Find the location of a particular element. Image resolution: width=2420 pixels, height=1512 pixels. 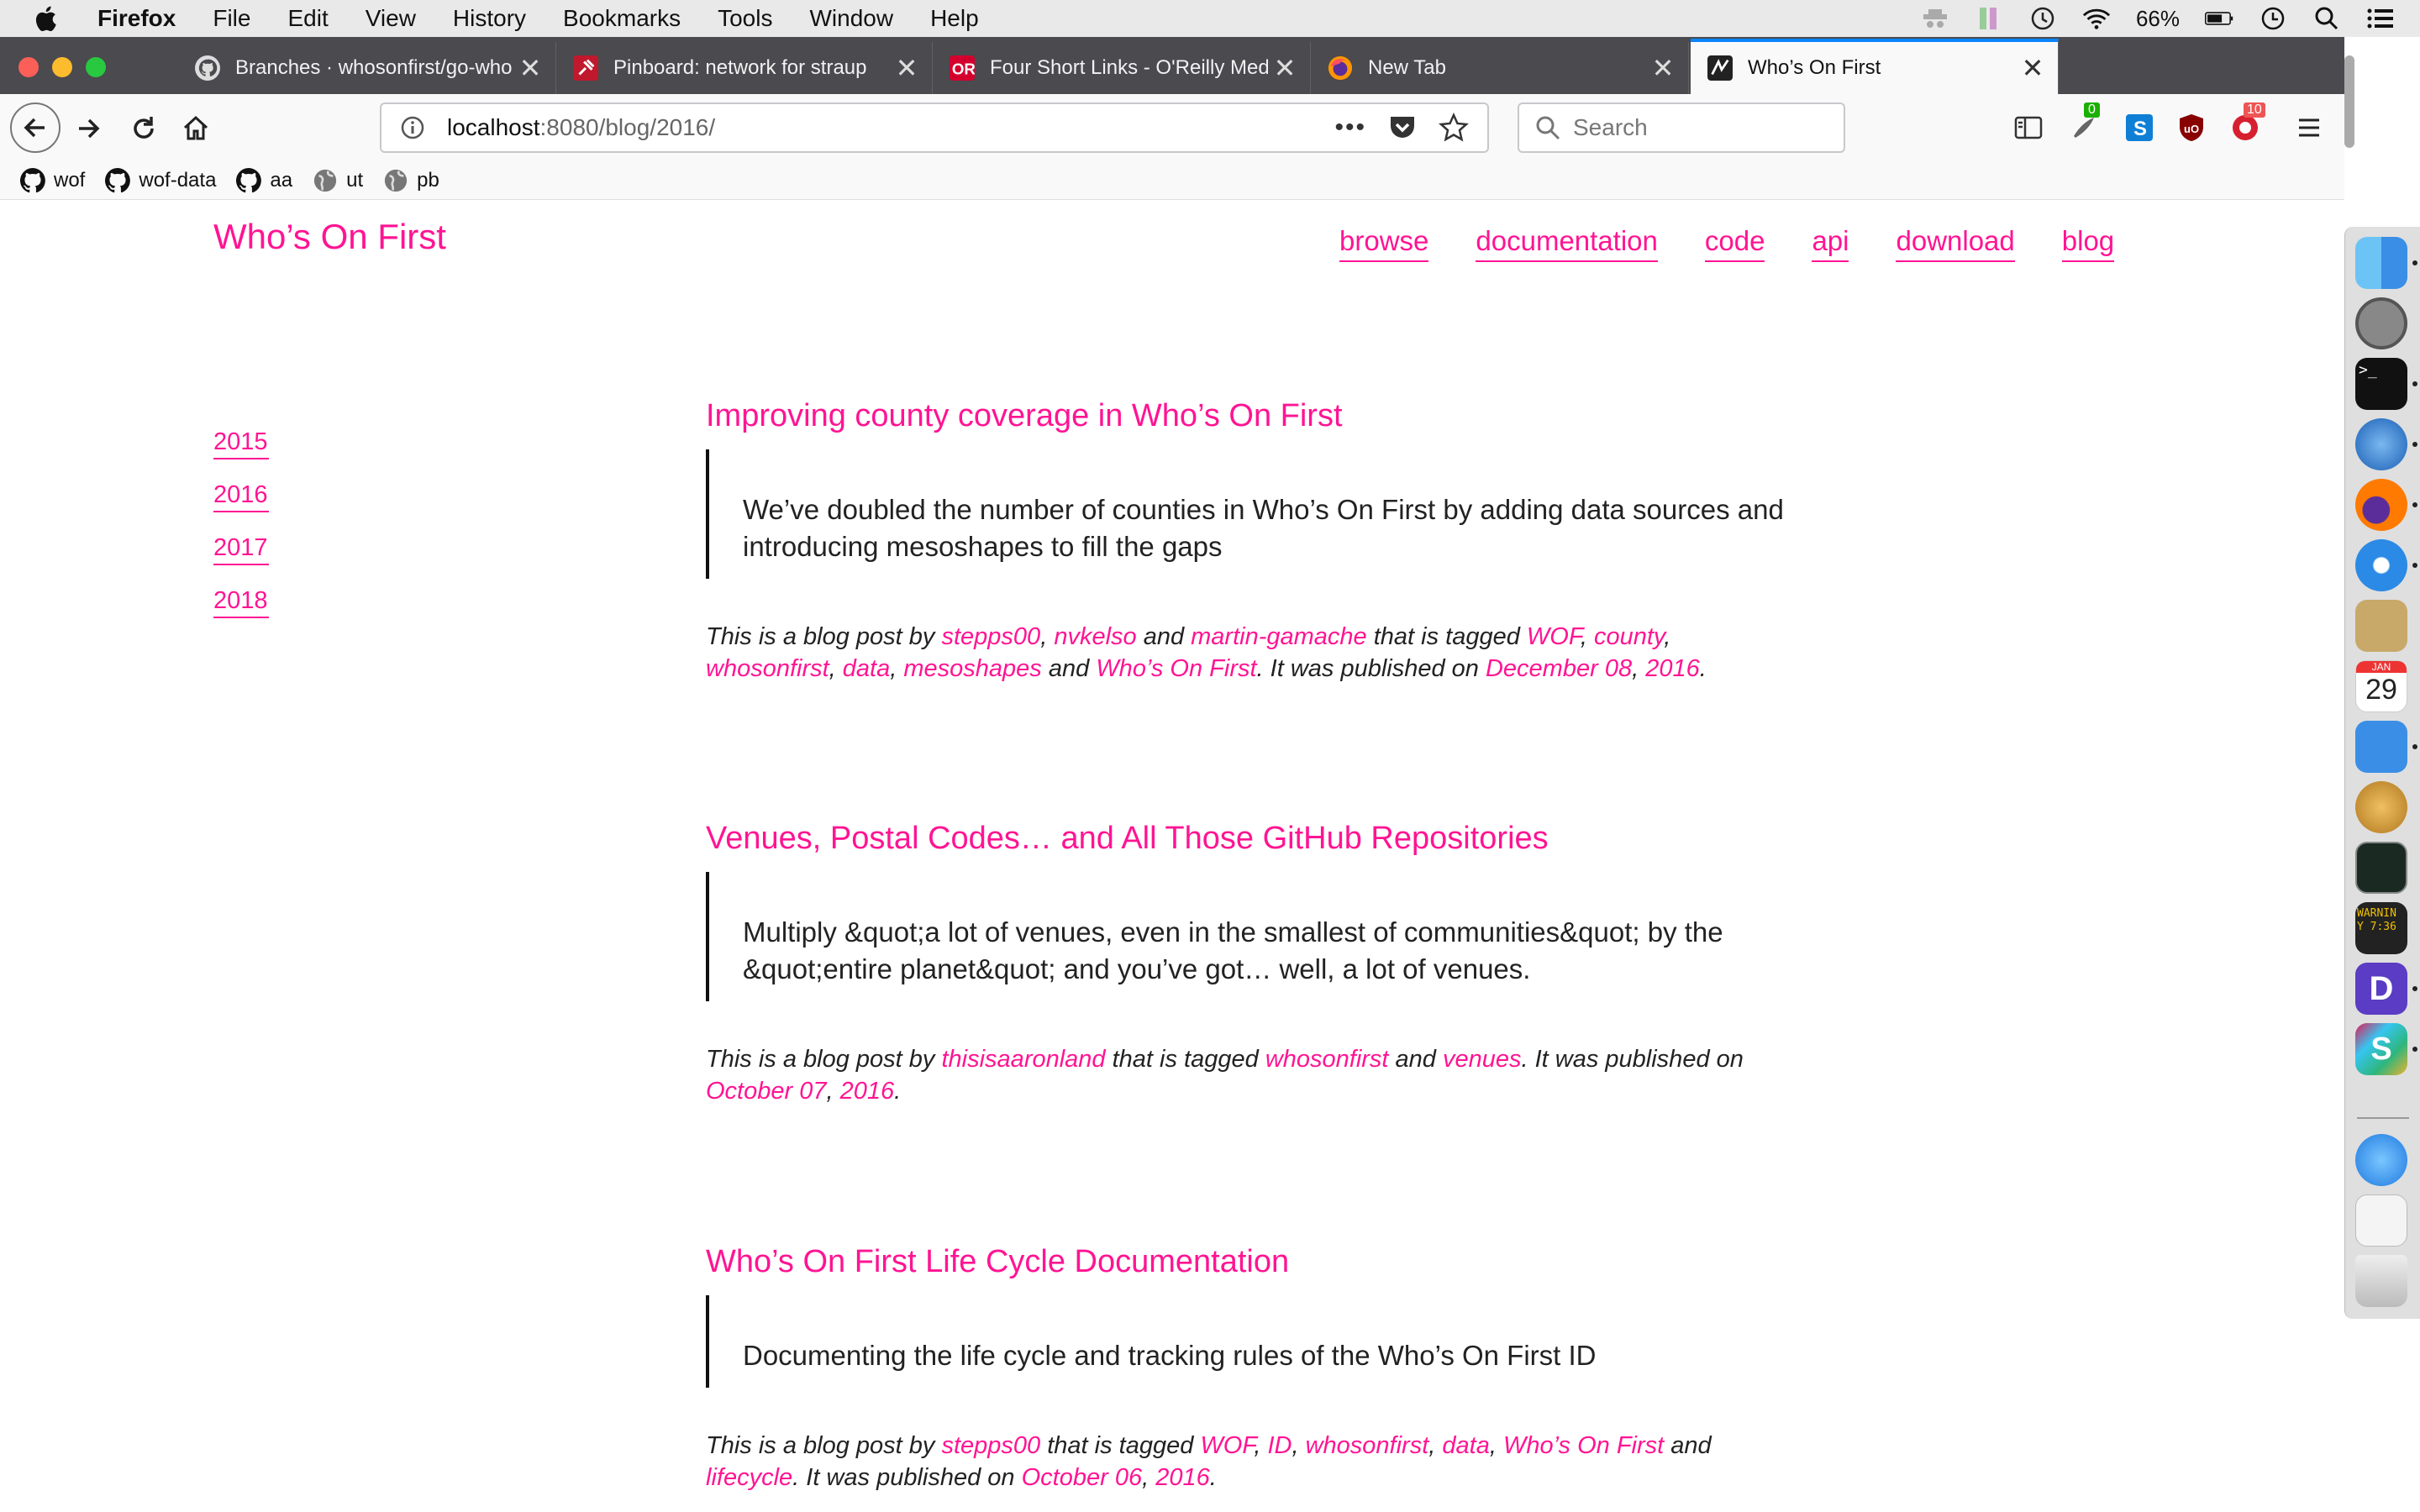

safari-icon is located at coordinates (2381, 565).